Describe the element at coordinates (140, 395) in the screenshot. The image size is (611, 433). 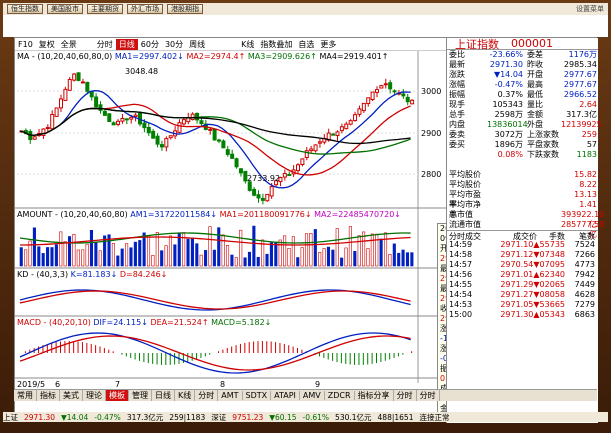
I see `bottom-tab: 管理` at that location.